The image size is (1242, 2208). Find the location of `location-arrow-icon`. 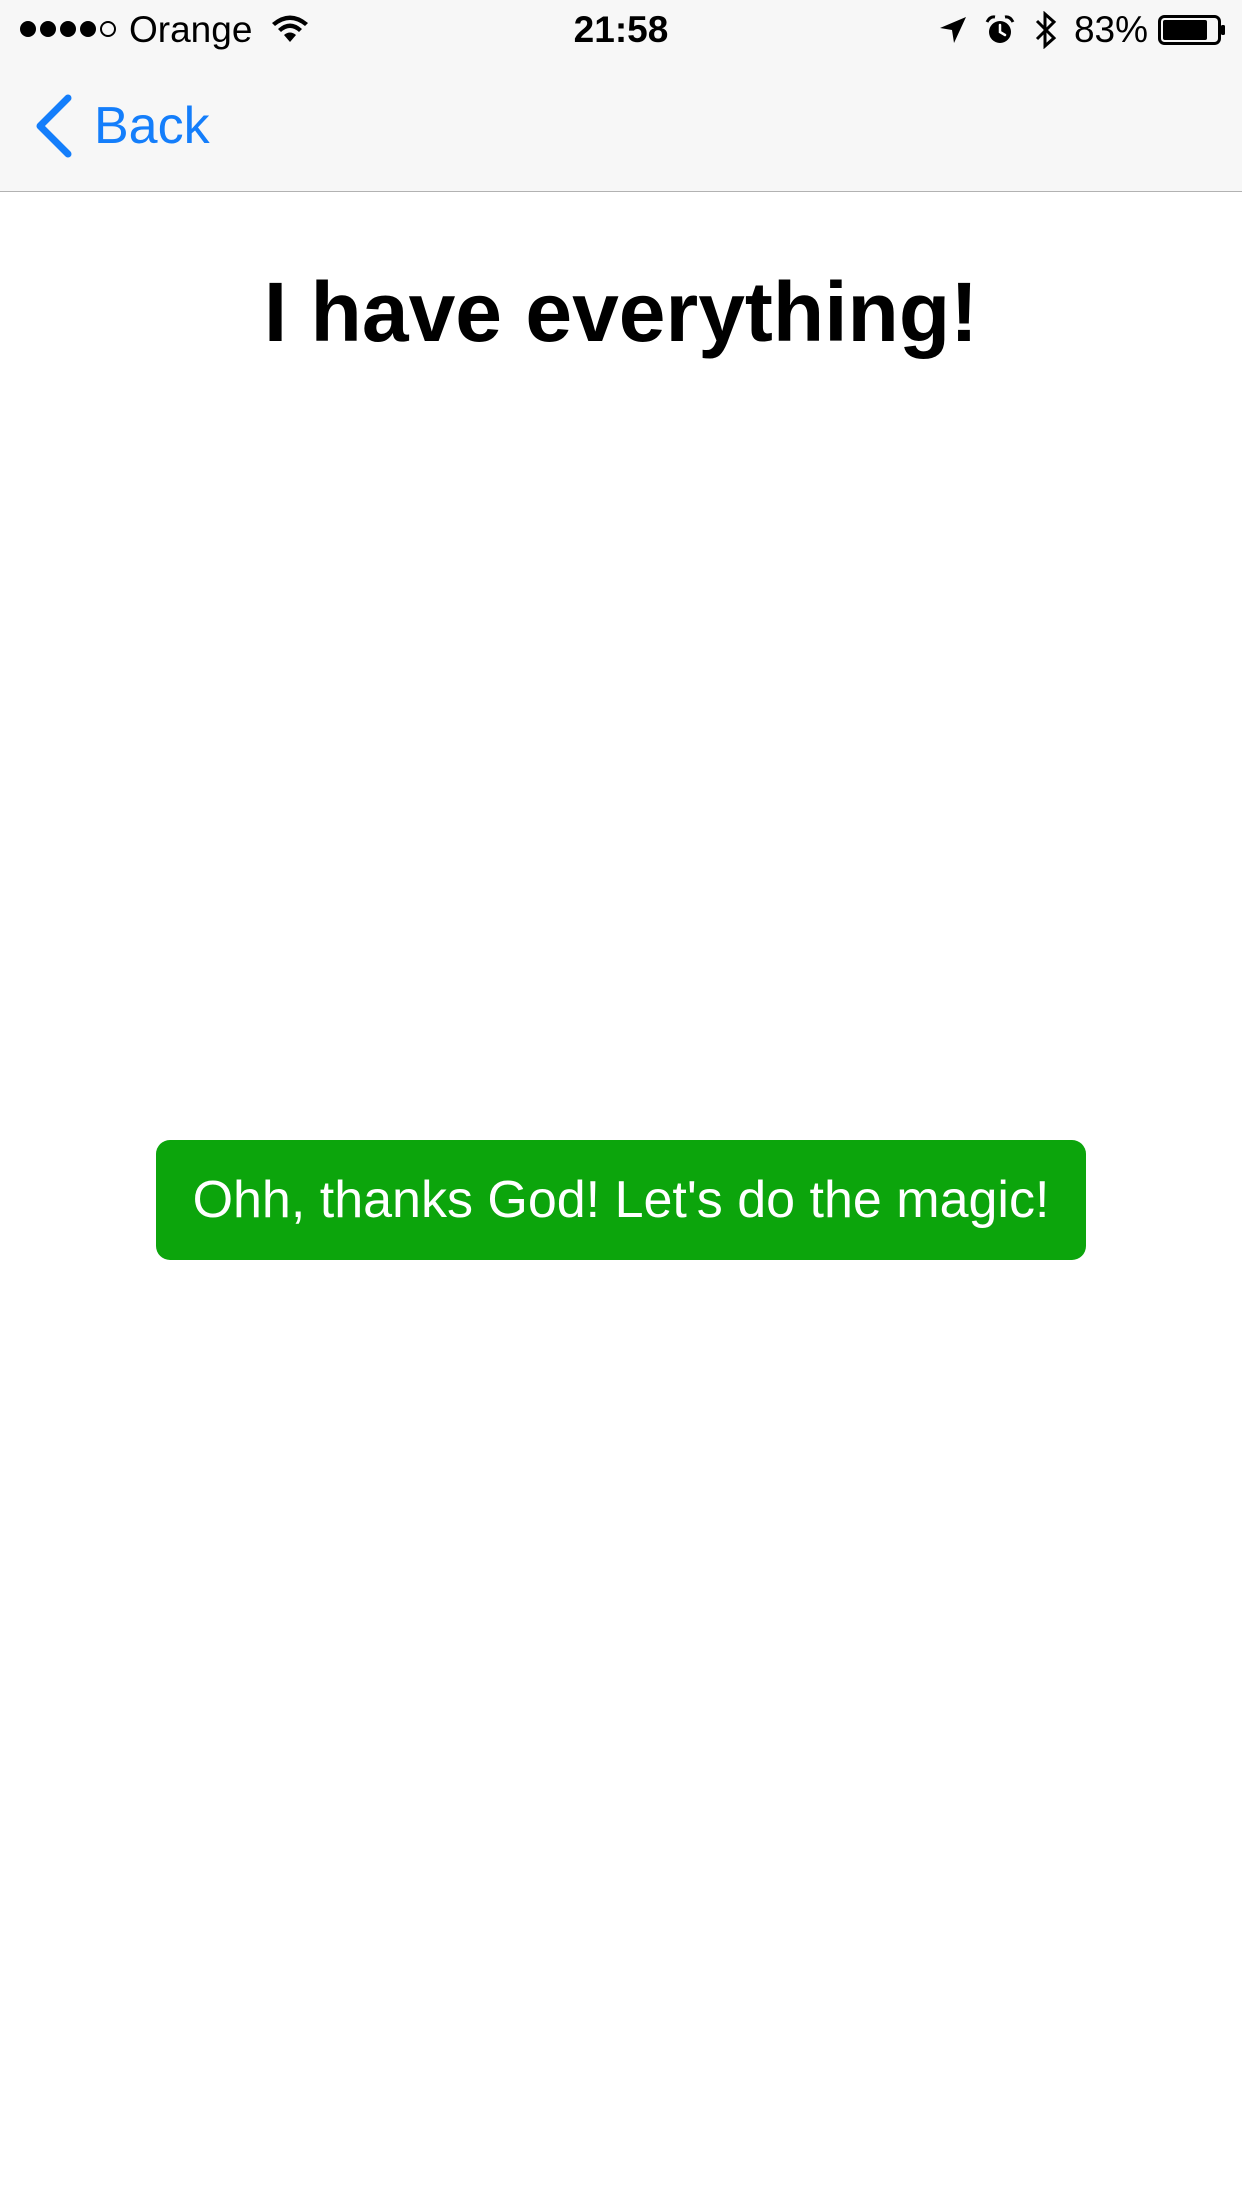

location-arrow-icon is located at coordinates (952, 30).